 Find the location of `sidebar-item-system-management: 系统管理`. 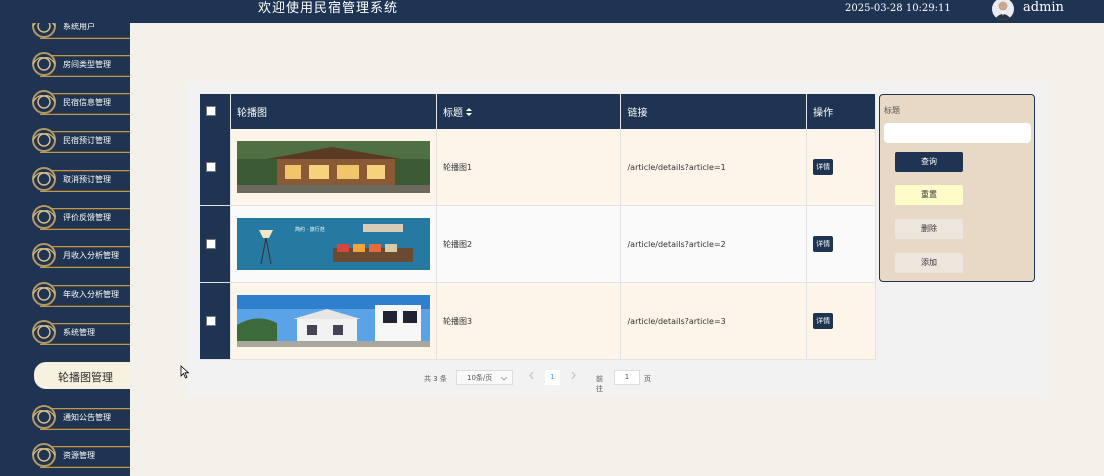

sidebar-item-system-management: 系统管理 is located at coordinates (65, 332).